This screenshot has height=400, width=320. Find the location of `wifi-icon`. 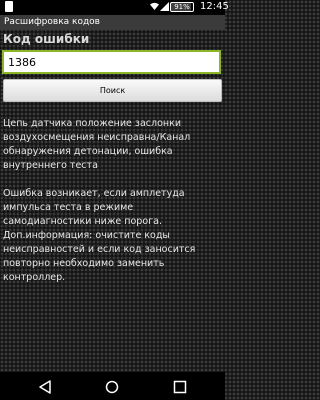

wifi-icon is located at coordinates (154, 8).